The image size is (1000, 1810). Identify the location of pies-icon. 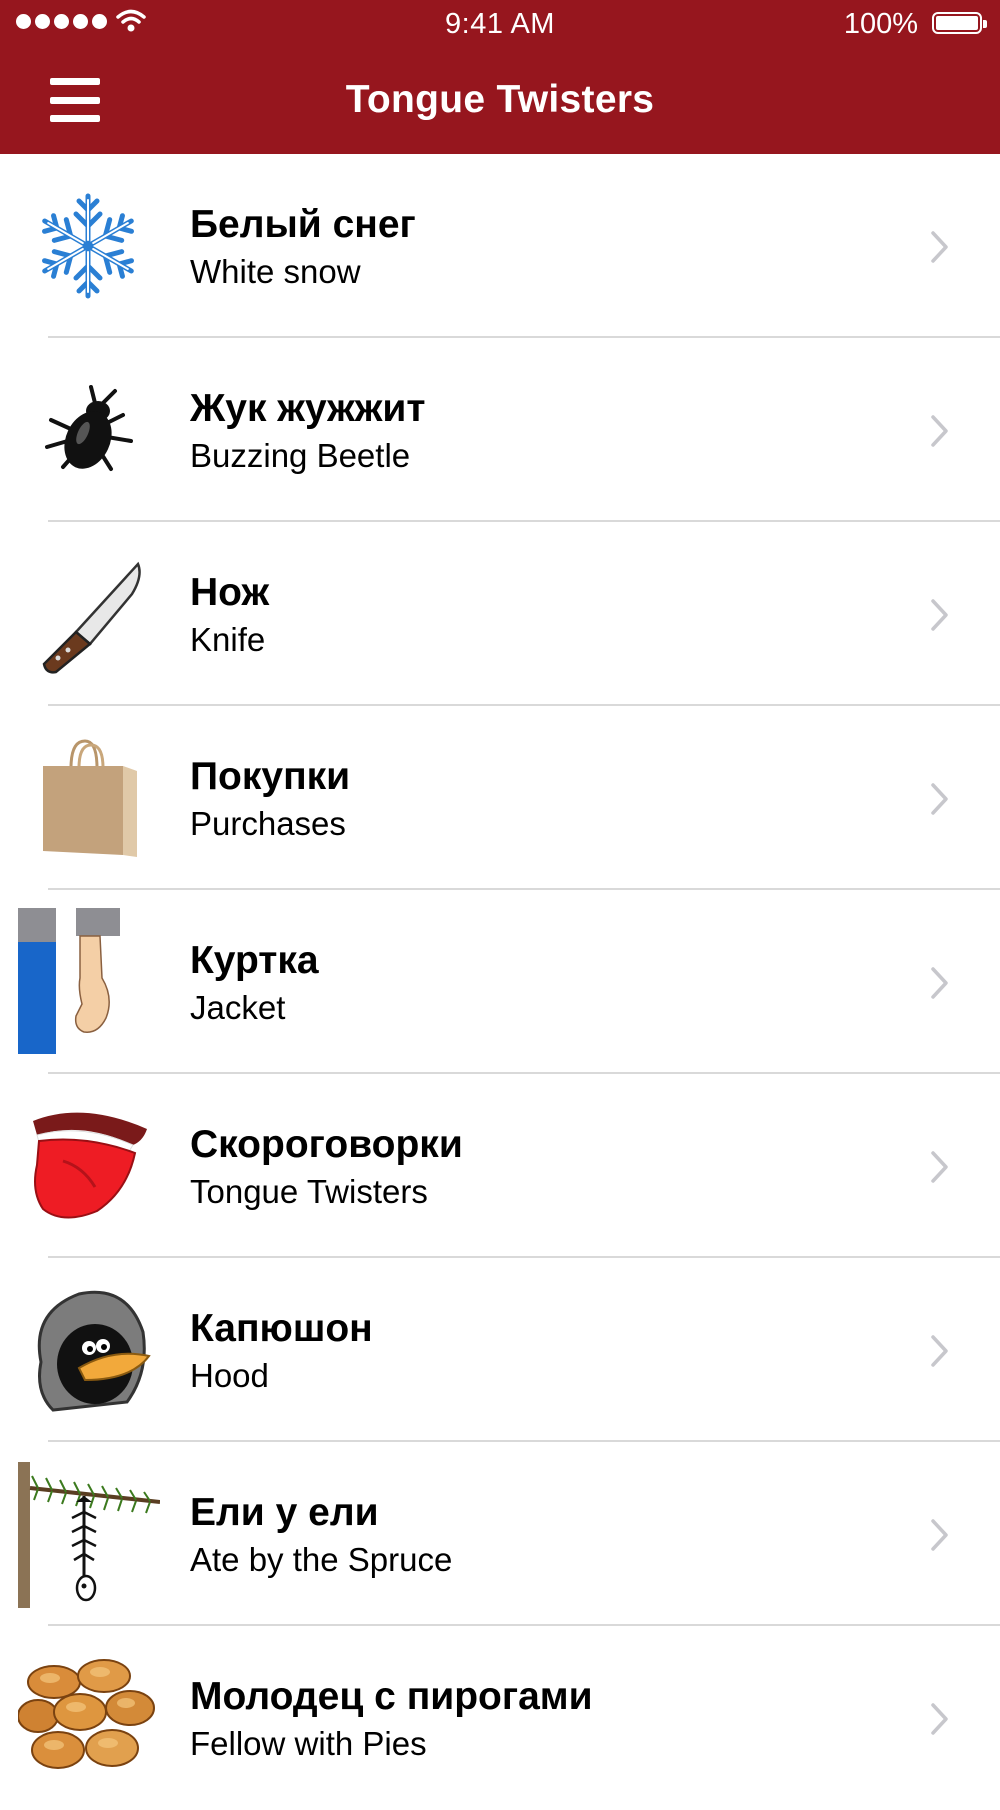
(88, 1714).